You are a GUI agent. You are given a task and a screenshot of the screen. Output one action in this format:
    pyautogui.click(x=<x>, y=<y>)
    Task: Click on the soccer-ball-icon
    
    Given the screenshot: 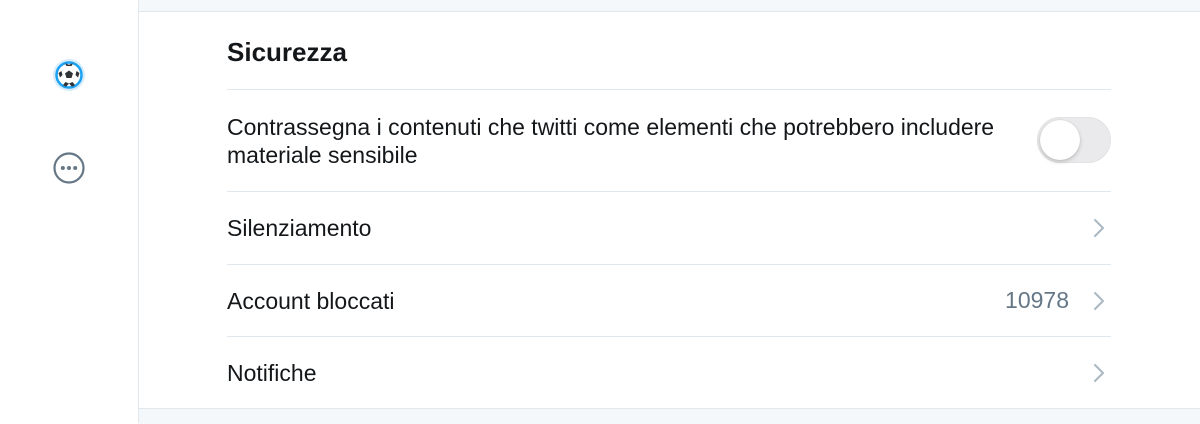 What is the action you would take?
    pyautogui.click(x=69, y=75)
    